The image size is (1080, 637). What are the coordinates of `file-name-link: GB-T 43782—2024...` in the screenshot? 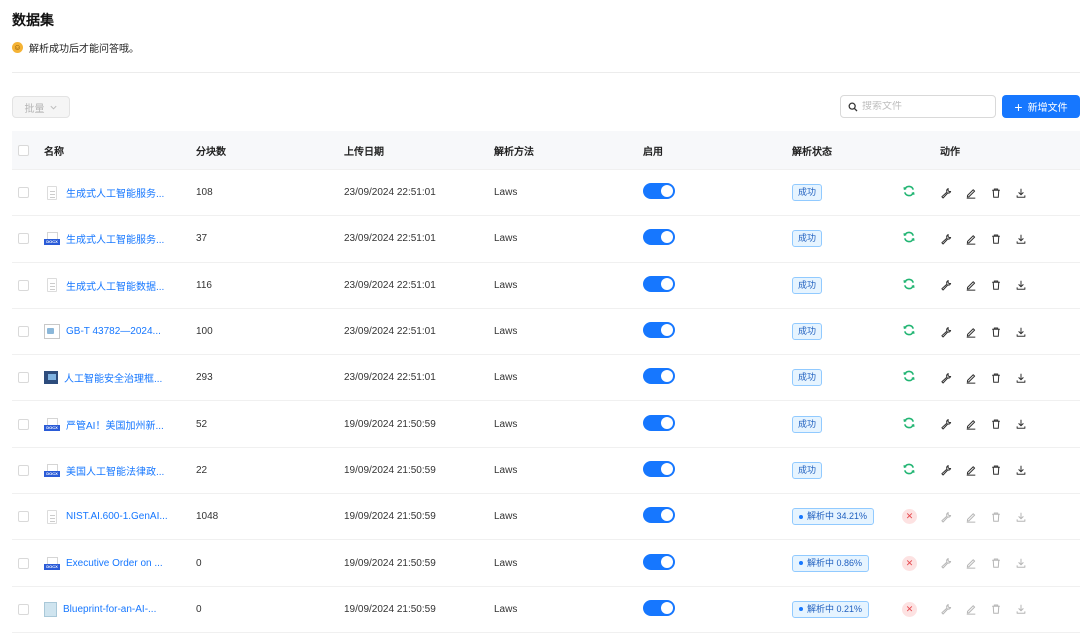 It's located at (113, 331).